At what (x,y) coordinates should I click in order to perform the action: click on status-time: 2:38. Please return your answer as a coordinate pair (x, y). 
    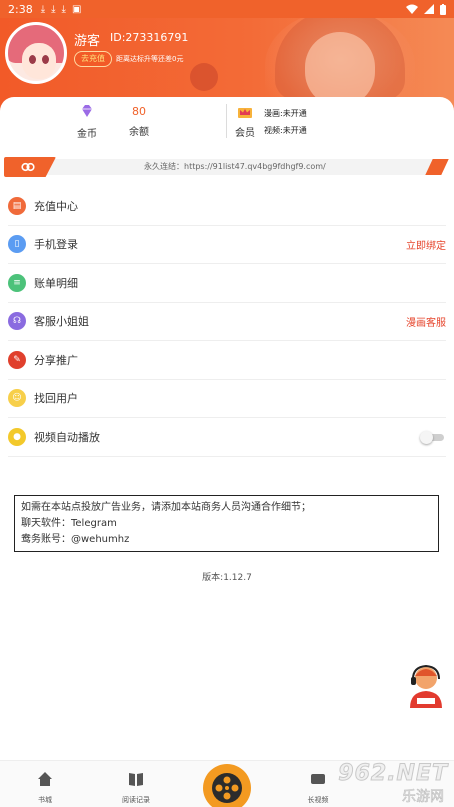
    Looking at the image, I should click on (20, 9).